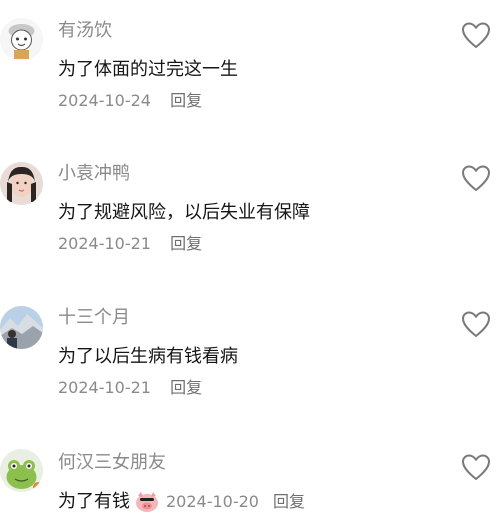  Describe the element at coordinates (94, 174) in the screenshot. I see `username: 小袁冲鸭` at that location.